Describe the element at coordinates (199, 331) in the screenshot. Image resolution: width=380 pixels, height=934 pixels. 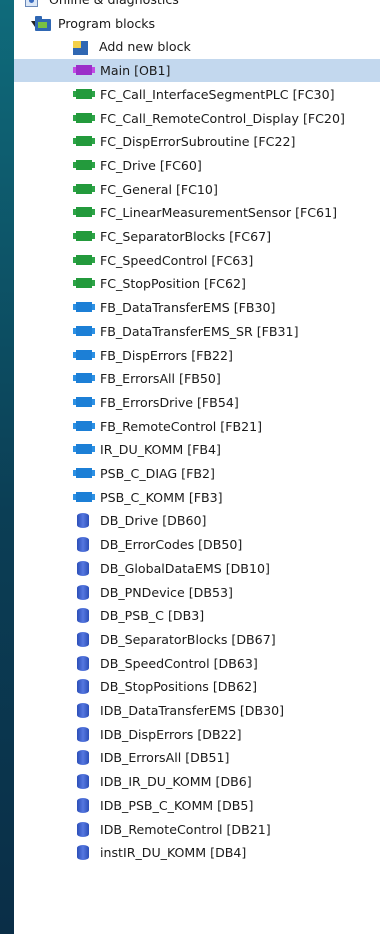
I see `tree-item-label: FB_DataTransferEMS_SR [FB31]` at that location.